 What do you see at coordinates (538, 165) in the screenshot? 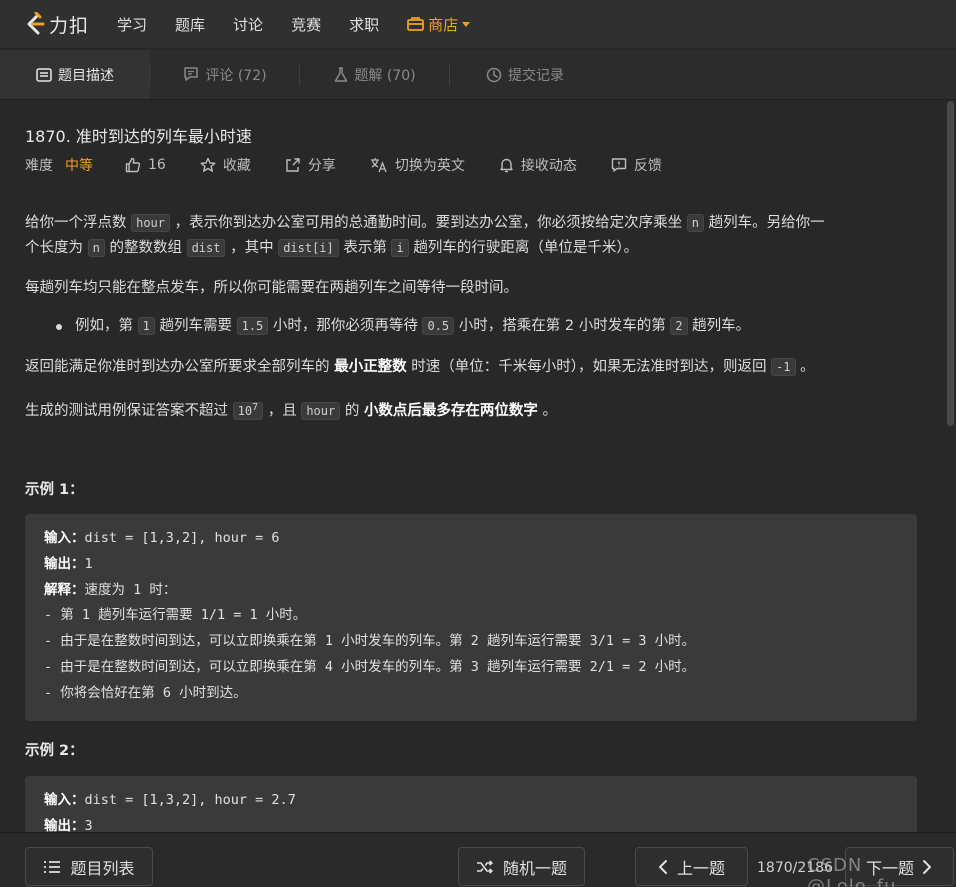
I see `subscribe-button: 接收动态` at bounding box center [538, 165].